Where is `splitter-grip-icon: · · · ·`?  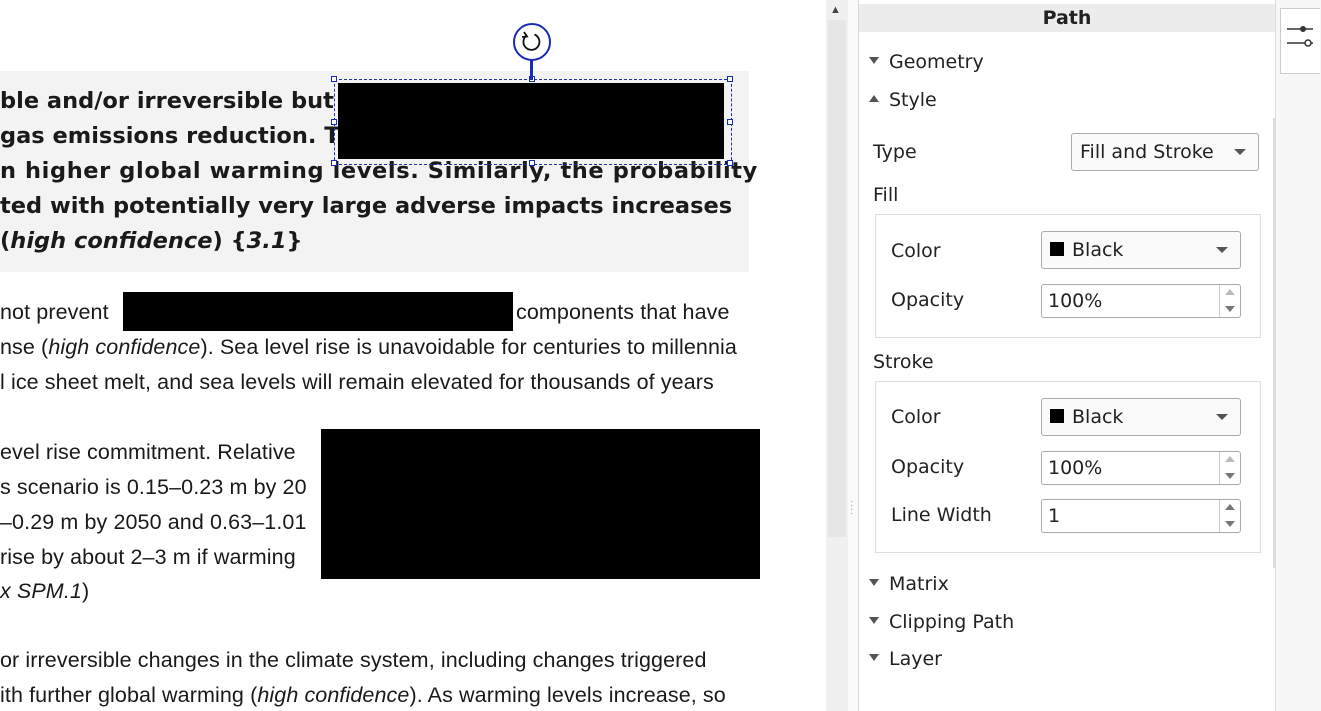 splitter-grip-icon: · · · · is located at coordinates (852, 507).